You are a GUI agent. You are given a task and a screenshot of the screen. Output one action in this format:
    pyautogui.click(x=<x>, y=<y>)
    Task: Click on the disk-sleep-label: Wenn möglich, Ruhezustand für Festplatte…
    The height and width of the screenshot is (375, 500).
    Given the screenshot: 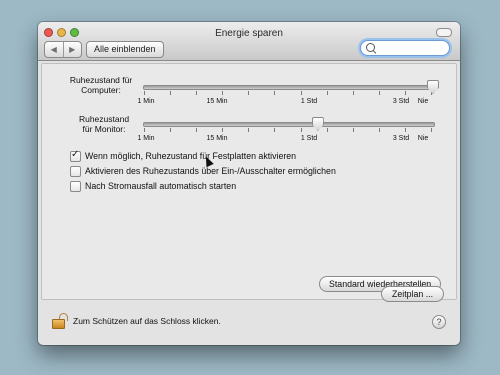 What is the action you would take?
    pyautogui.click(x=191, y=156)
    